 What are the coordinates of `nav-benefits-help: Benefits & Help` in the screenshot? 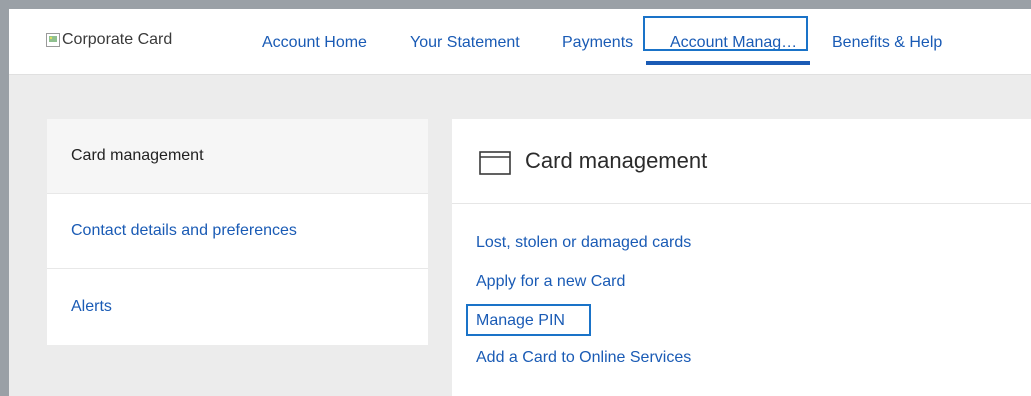 It's located at (887, 43).